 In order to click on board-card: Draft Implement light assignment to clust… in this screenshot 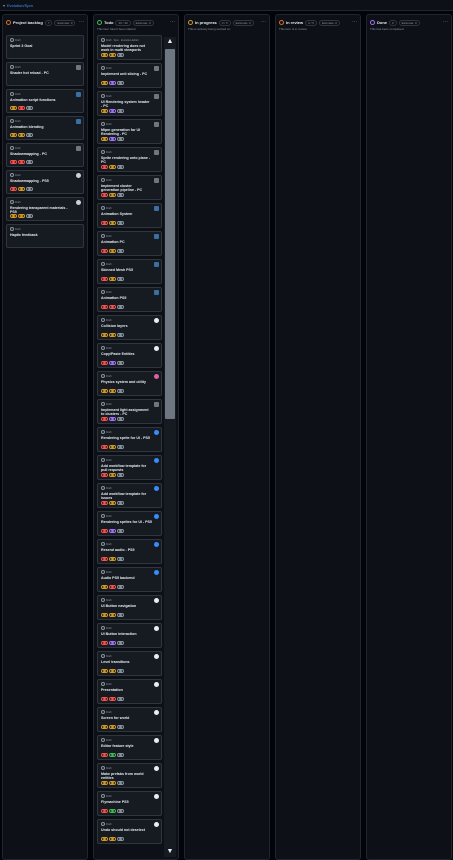, I will do `click(129, 411)`.